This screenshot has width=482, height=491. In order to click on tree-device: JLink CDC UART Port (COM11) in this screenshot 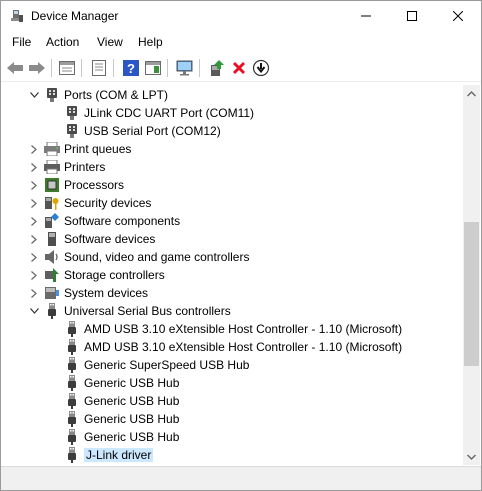, I will do `click(232, 113)`.